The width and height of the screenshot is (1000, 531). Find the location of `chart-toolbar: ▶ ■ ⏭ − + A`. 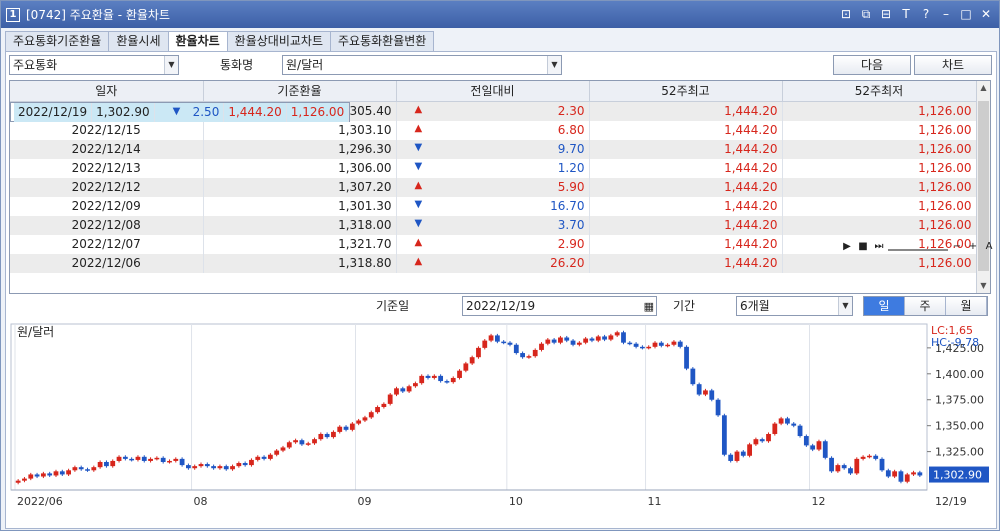

chart-toolbar: ▶ ■ ⏭ − + A is located at coordinates (918, 247).